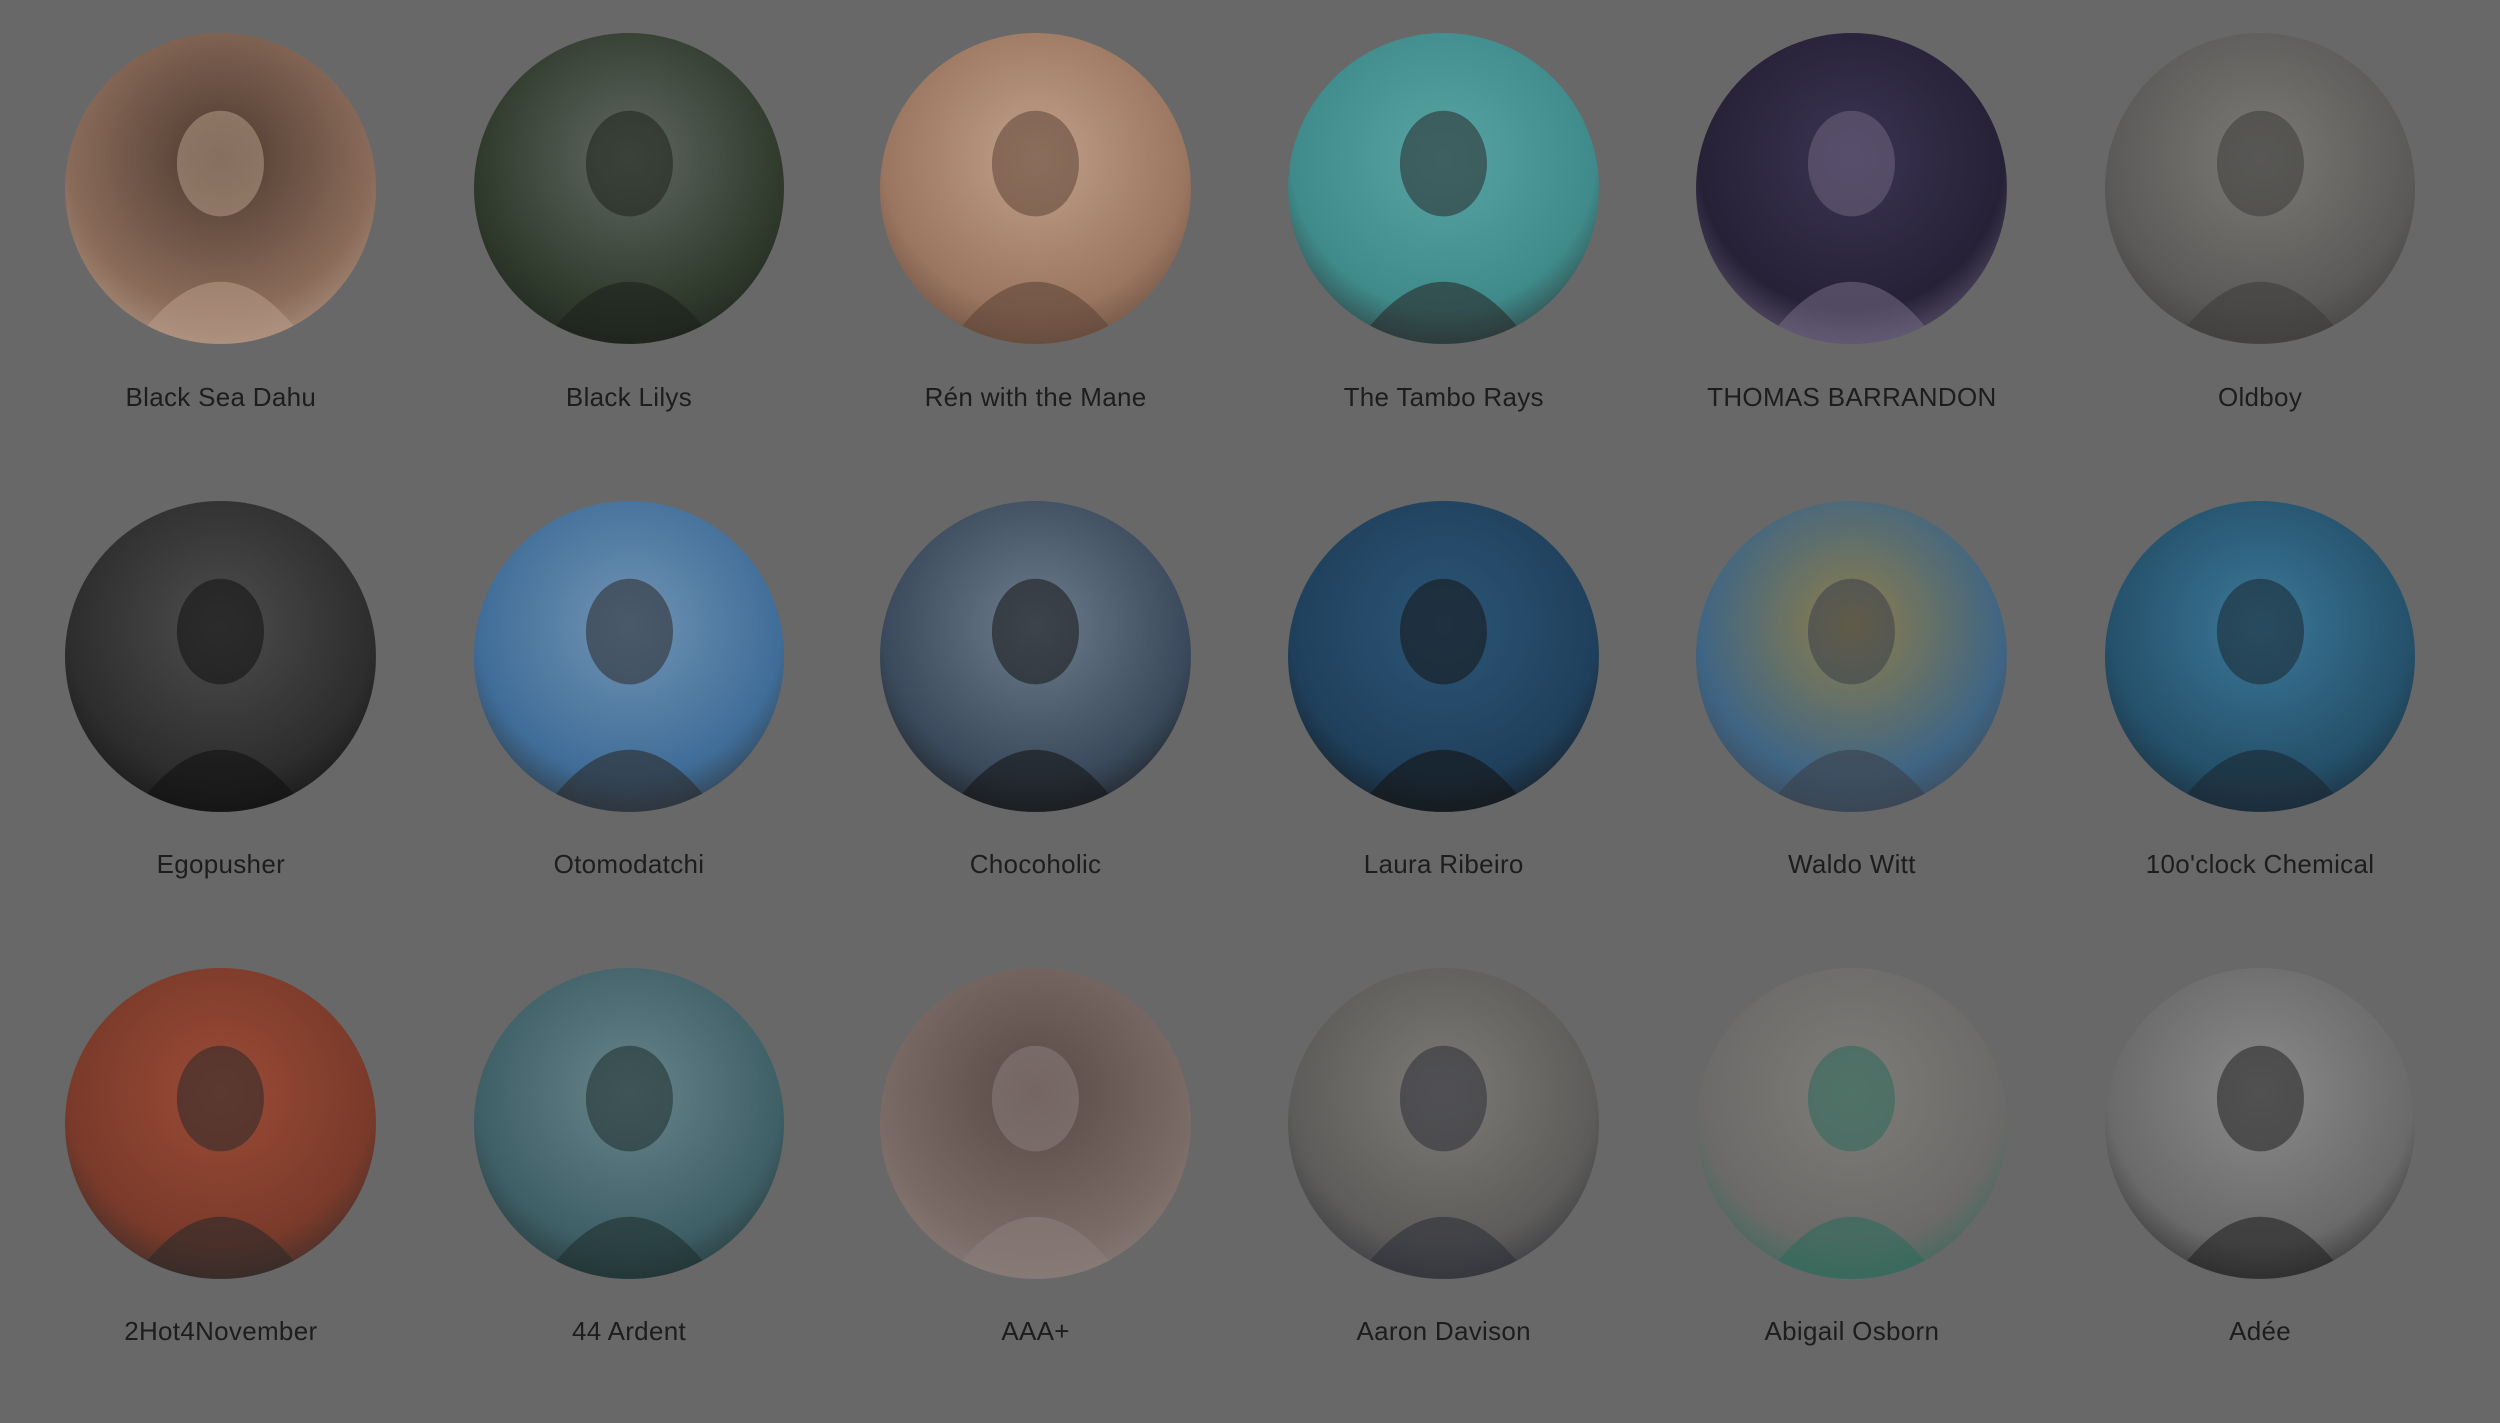 The width and height of the screenshot is (2500, 1423). I want to click on artist-name: The Tambo Rays, so click(1444, 397).